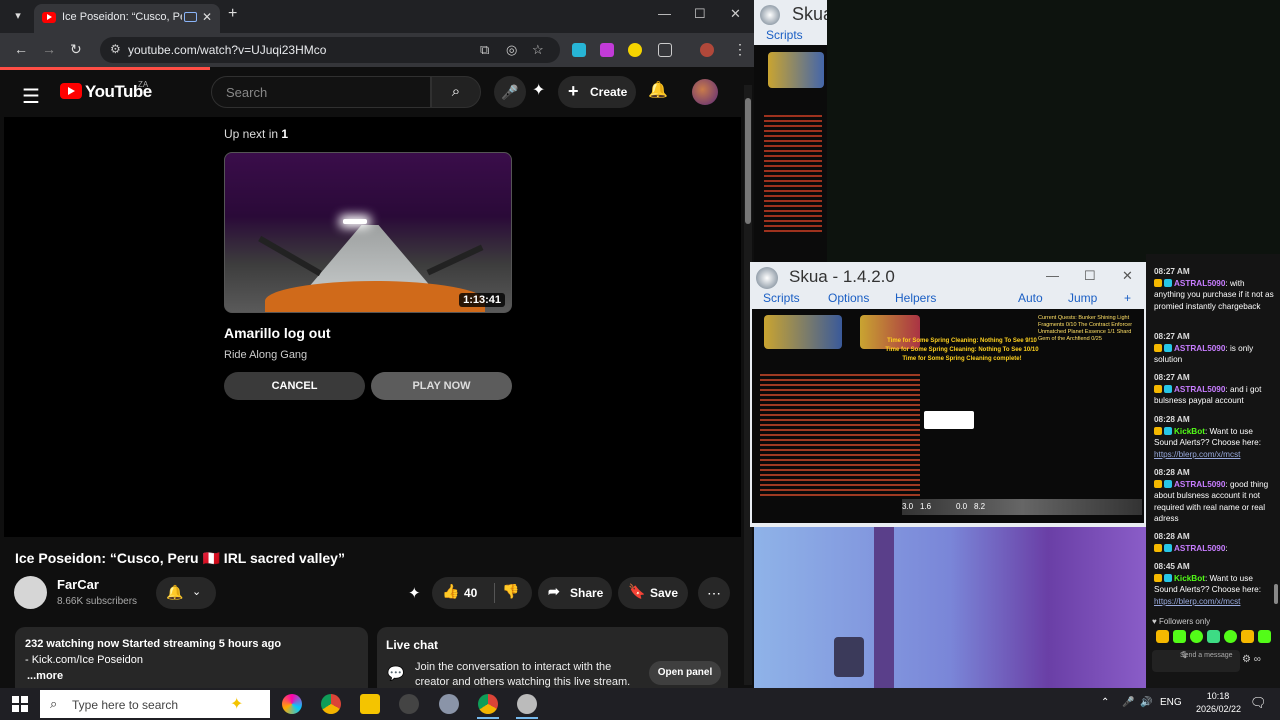 Image resolution: width=1280 pixels, height=720 pixels. What do you see at coordinates (71, 91) in the screenshot?
I see `youtube-logo-icon` at bounding box center [71, 91].